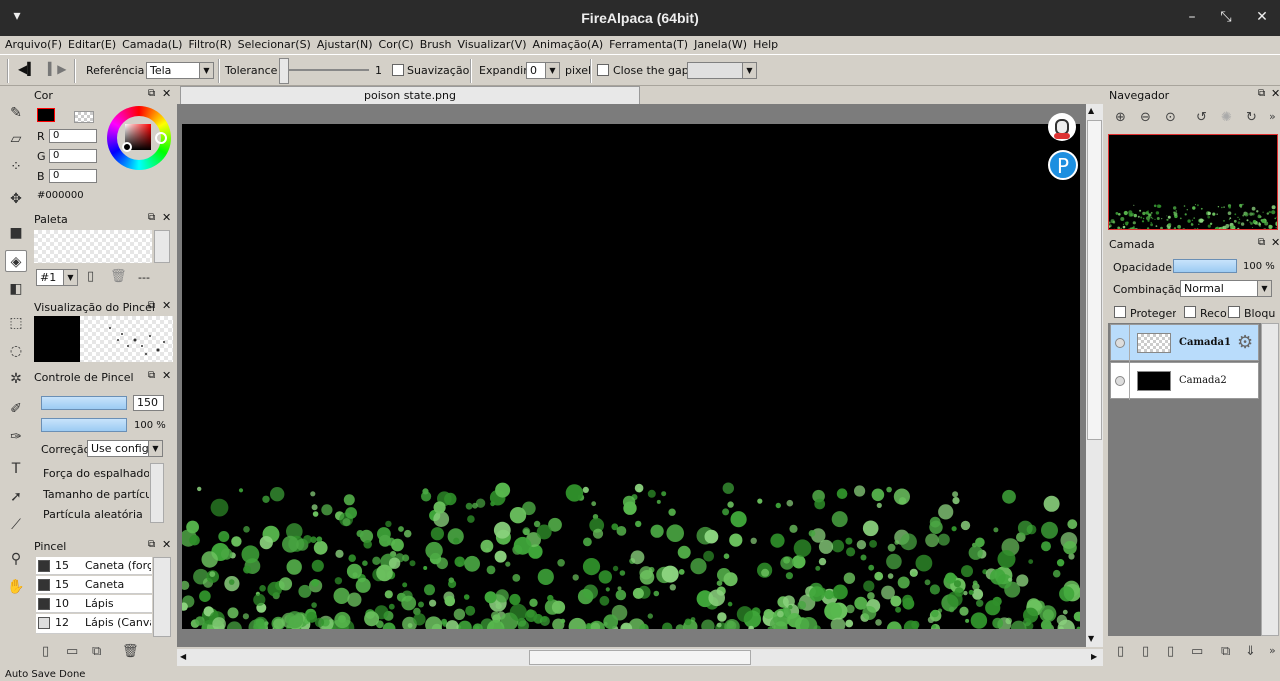 The image size is (1280, 681). Describe the element at coordinates (410, 95) in the screenshot. I see `document-tab: poison state.png` at that location.